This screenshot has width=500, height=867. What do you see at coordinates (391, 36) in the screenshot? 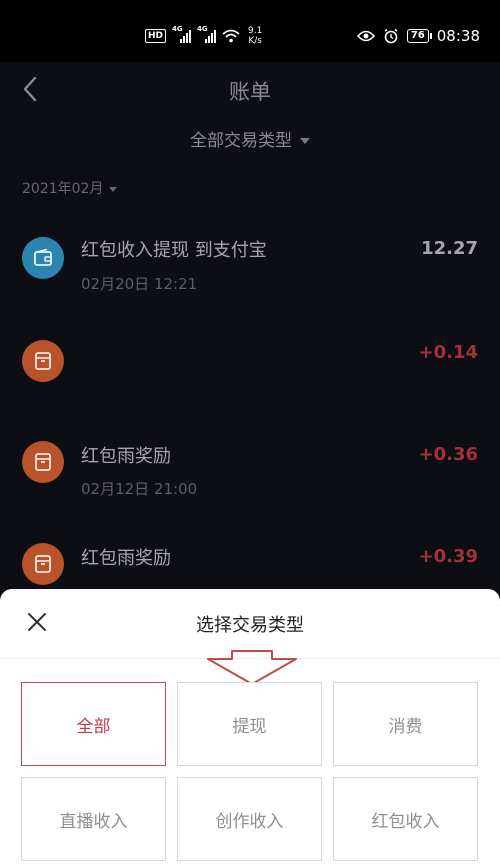
I see `alarm-icon` at bounding box center [391, 36].